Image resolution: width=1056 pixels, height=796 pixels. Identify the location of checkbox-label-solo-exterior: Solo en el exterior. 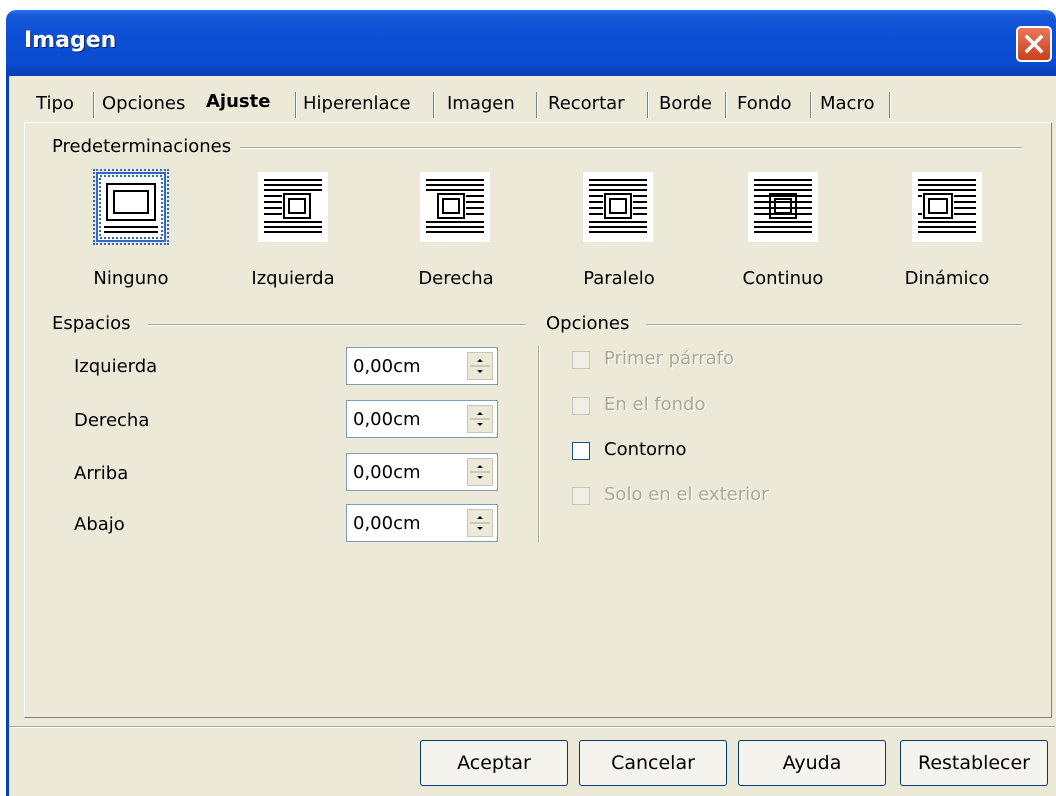
(686, 494).